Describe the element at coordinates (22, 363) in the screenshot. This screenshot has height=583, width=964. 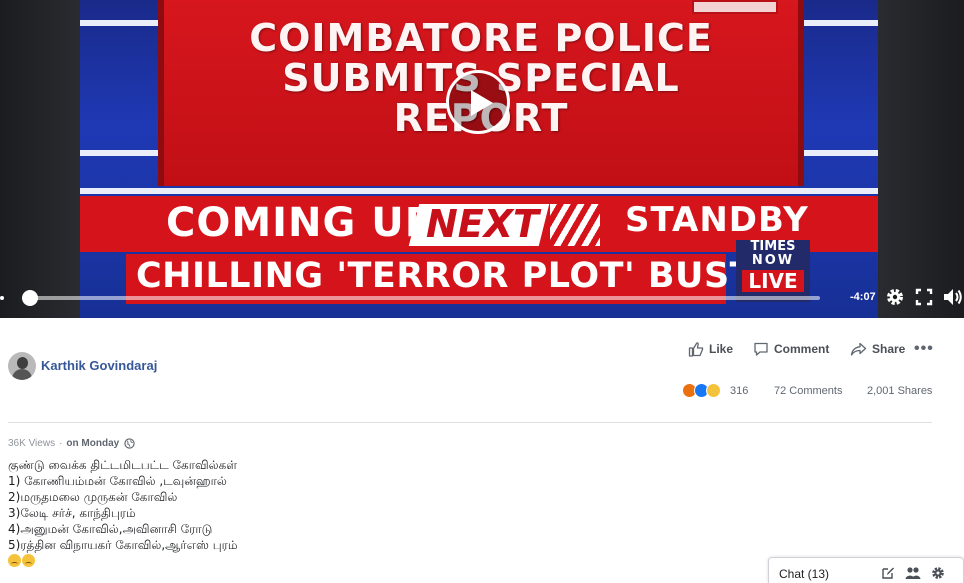
I see `avatar-head` at that location.